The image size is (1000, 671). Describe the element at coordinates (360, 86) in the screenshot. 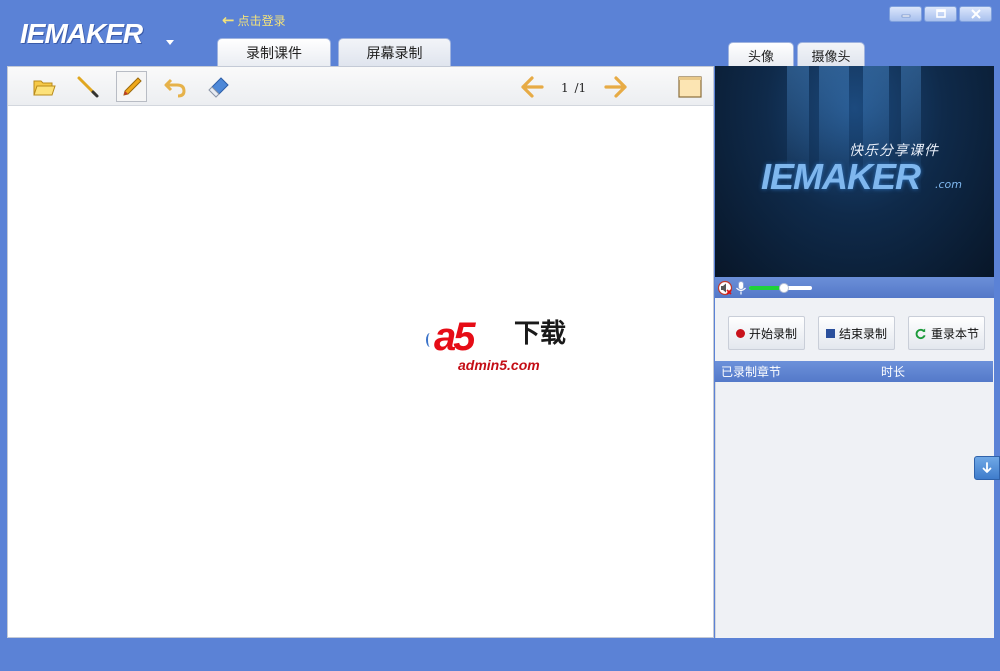

I see `drawing-toolbar: 1 /1` at that location.